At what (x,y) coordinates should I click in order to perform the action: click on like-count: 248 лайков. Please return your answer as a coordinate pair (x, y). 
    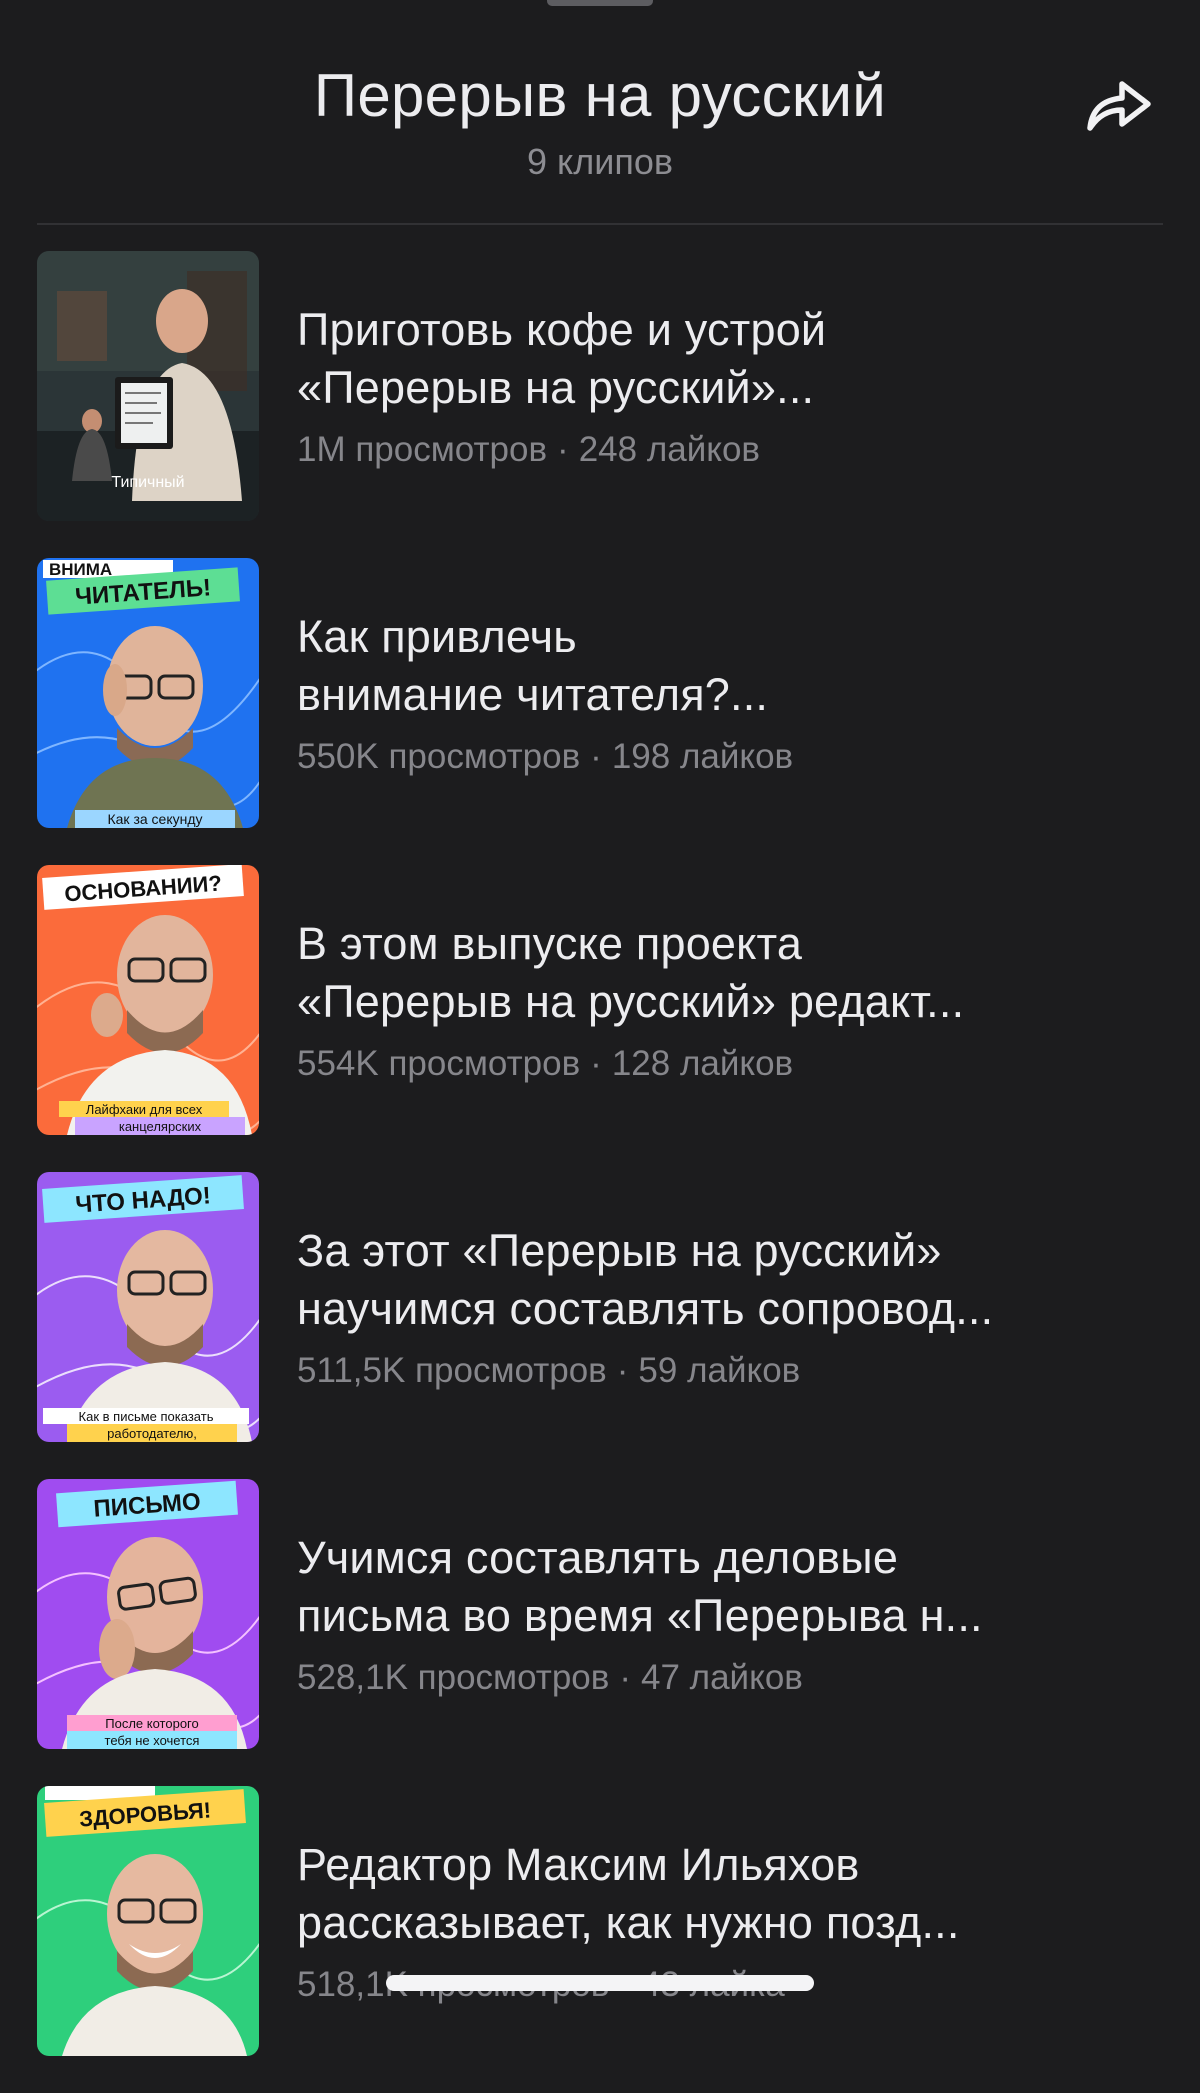
    Looking at the image, I should click on (669, 449).